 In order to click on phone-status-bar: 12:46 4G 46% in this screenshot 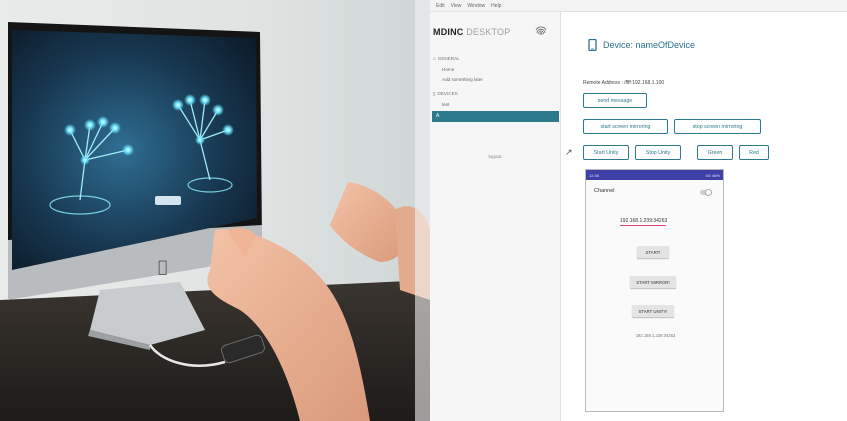, I will do `click(654, 175)`.